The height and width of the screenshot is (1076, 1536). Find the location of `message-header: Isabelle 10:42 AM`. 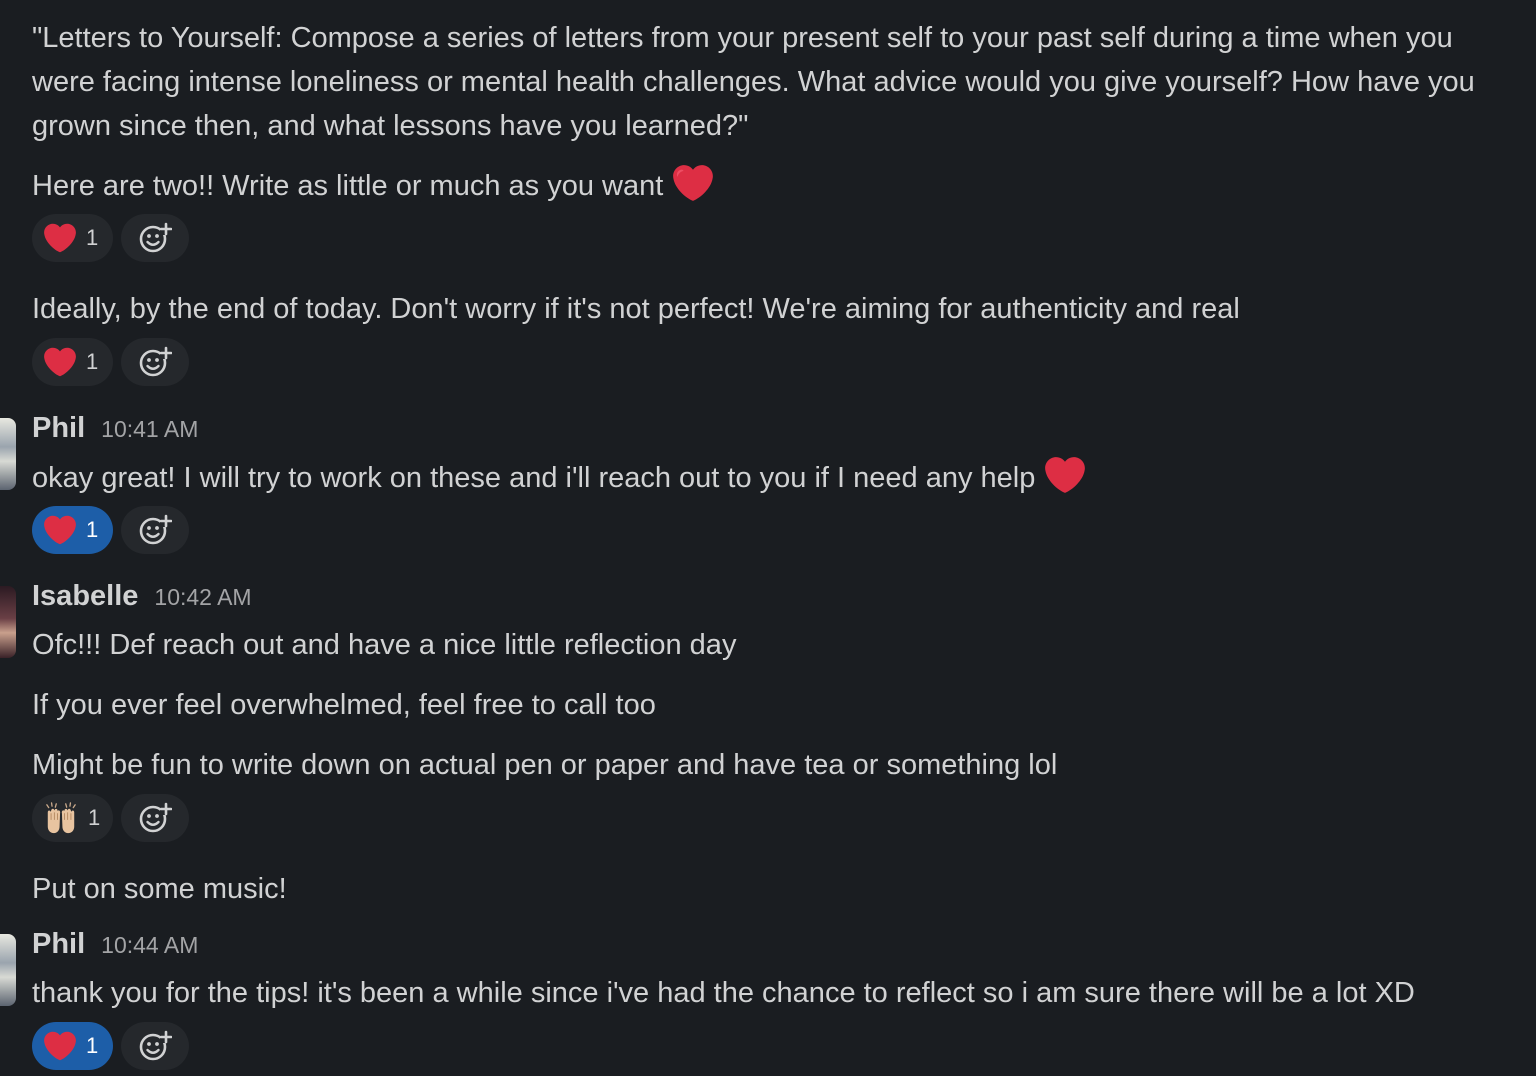

message-header: Isabelle 10:42 AM is located at coordinates (142, 596).